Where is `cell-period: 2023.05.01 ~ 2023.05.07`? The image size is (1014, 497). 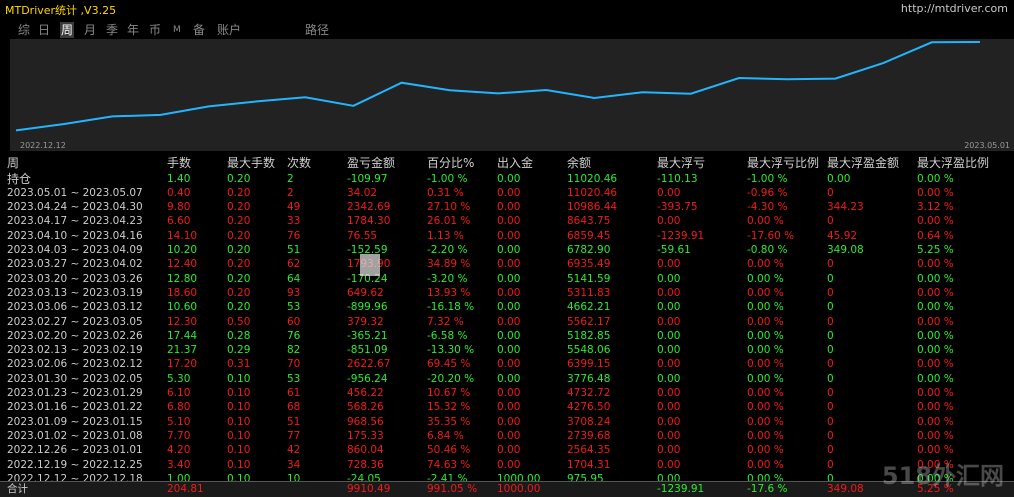
cell-period: 2023.05.01 ~ 2023.05.07 is located at coordinates (75, 192).